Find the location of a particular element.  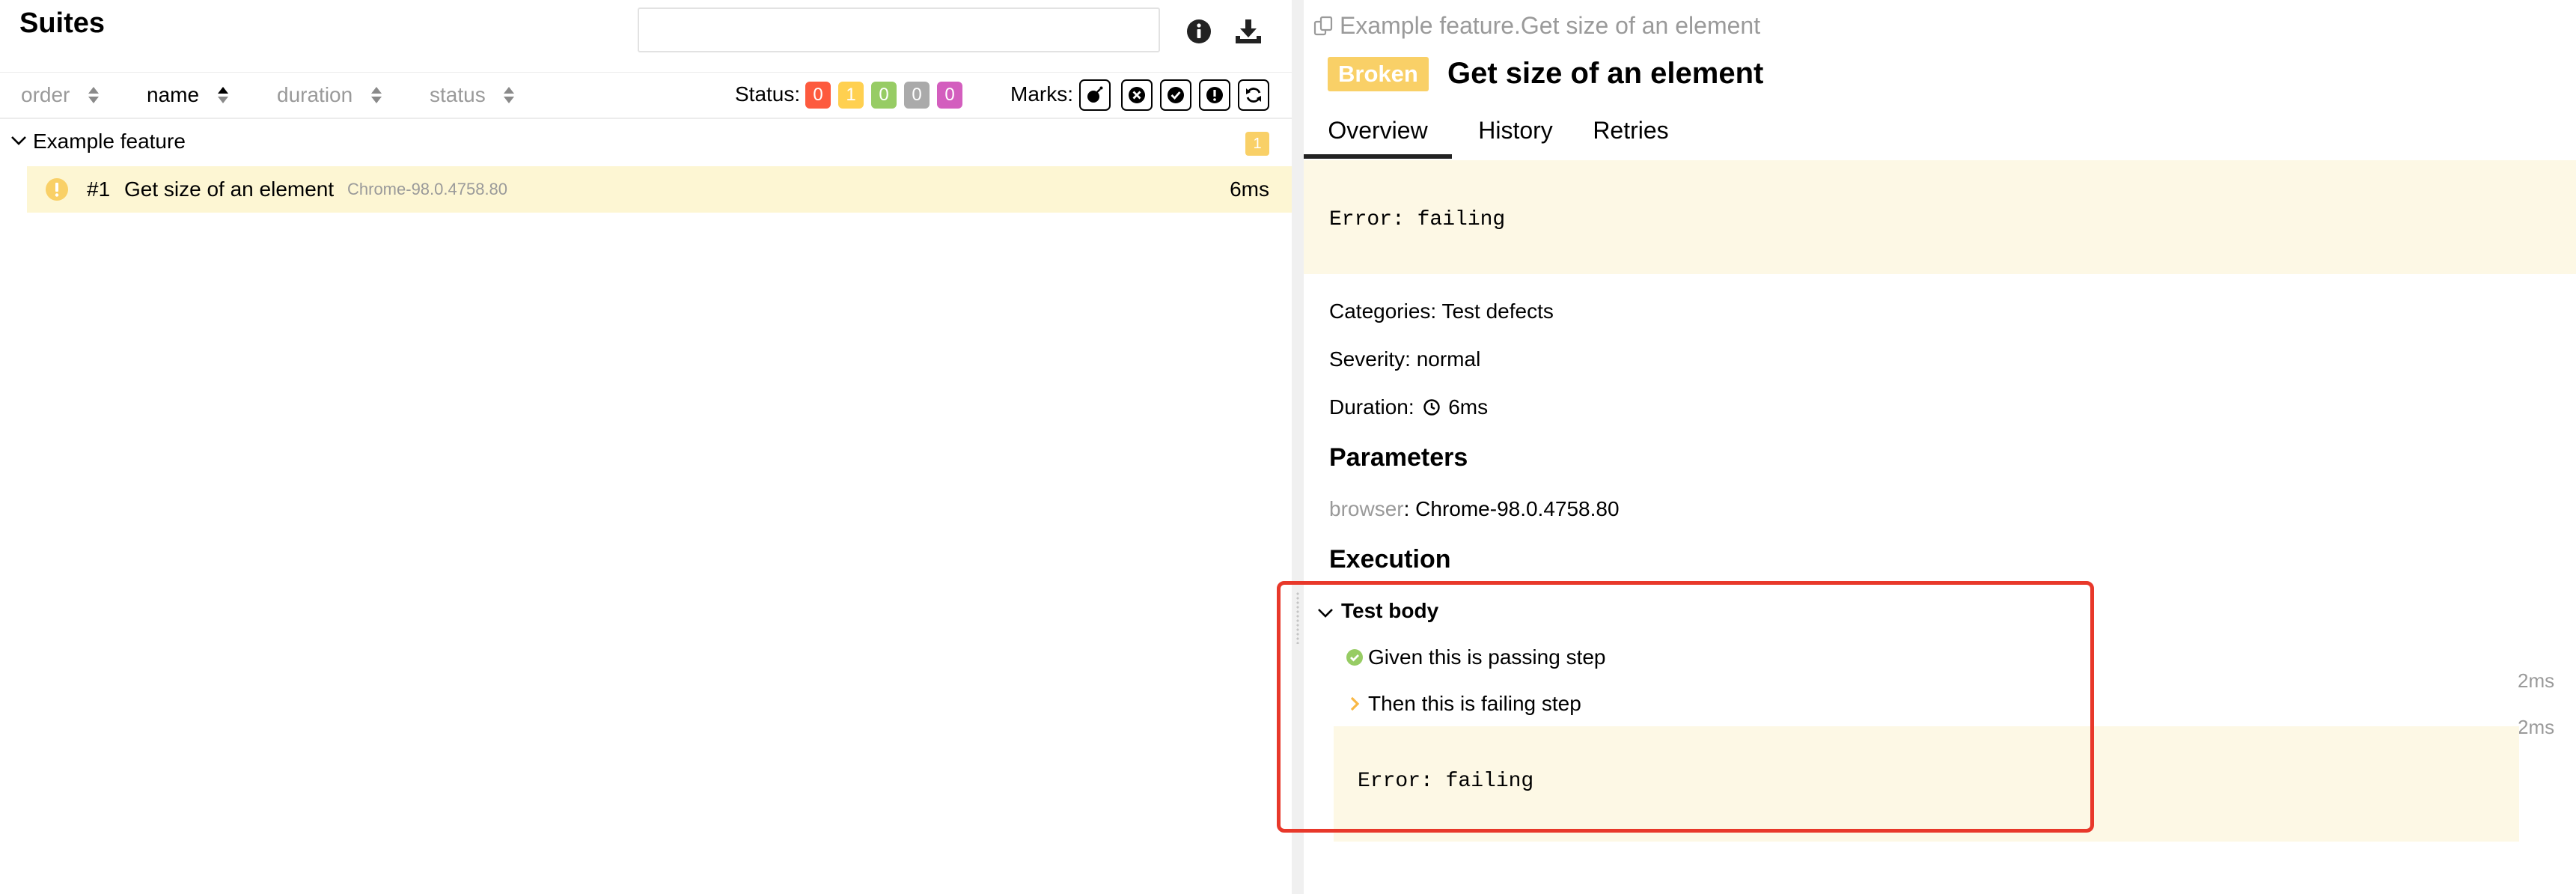

sort-order: order is located at coordinates (60, 95).